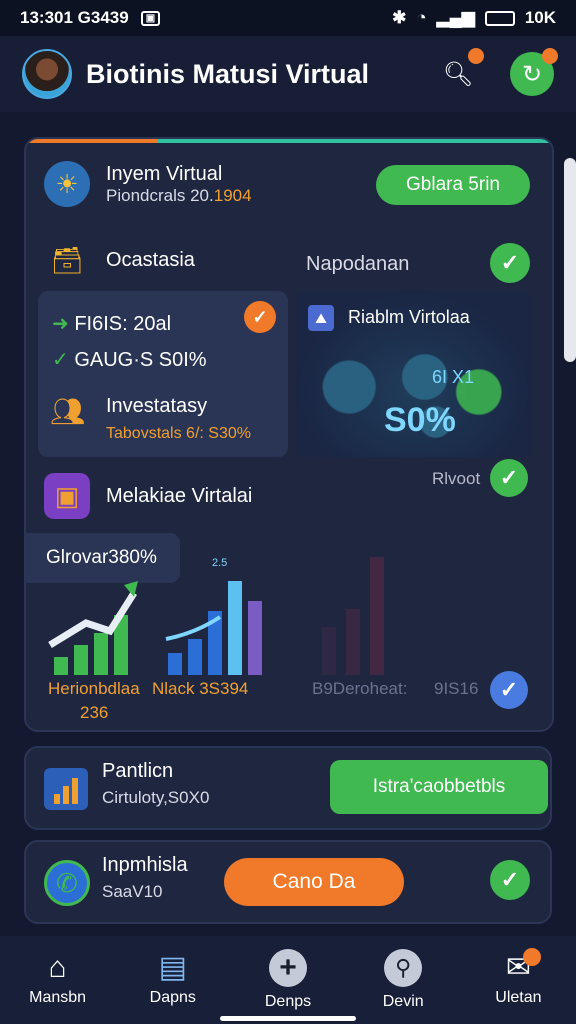 The height and width of the screenshot is (1024, 576). I want to click on add-icon: +, so click(288, 968).